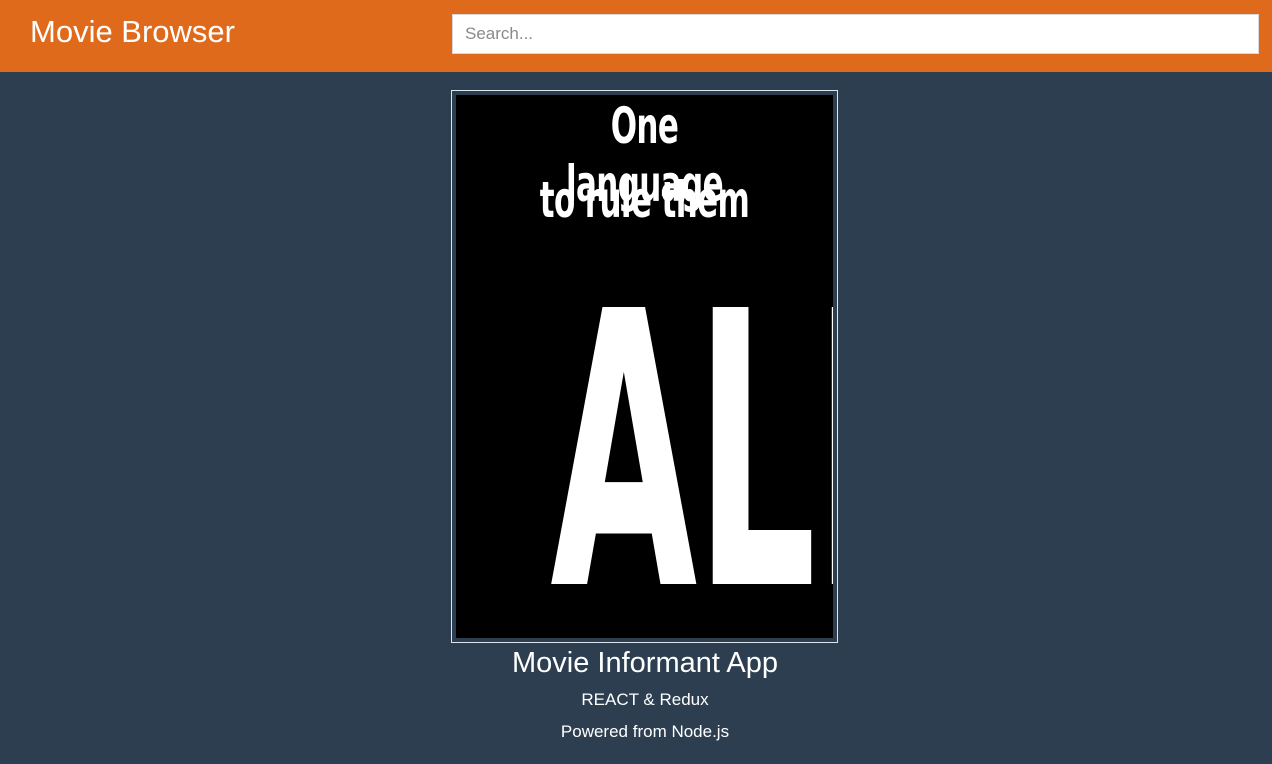  What do you see at coordinates (691, 435) in the screenshot?
I see `poster-big-word: ALL` at bounding box center [691, 435].